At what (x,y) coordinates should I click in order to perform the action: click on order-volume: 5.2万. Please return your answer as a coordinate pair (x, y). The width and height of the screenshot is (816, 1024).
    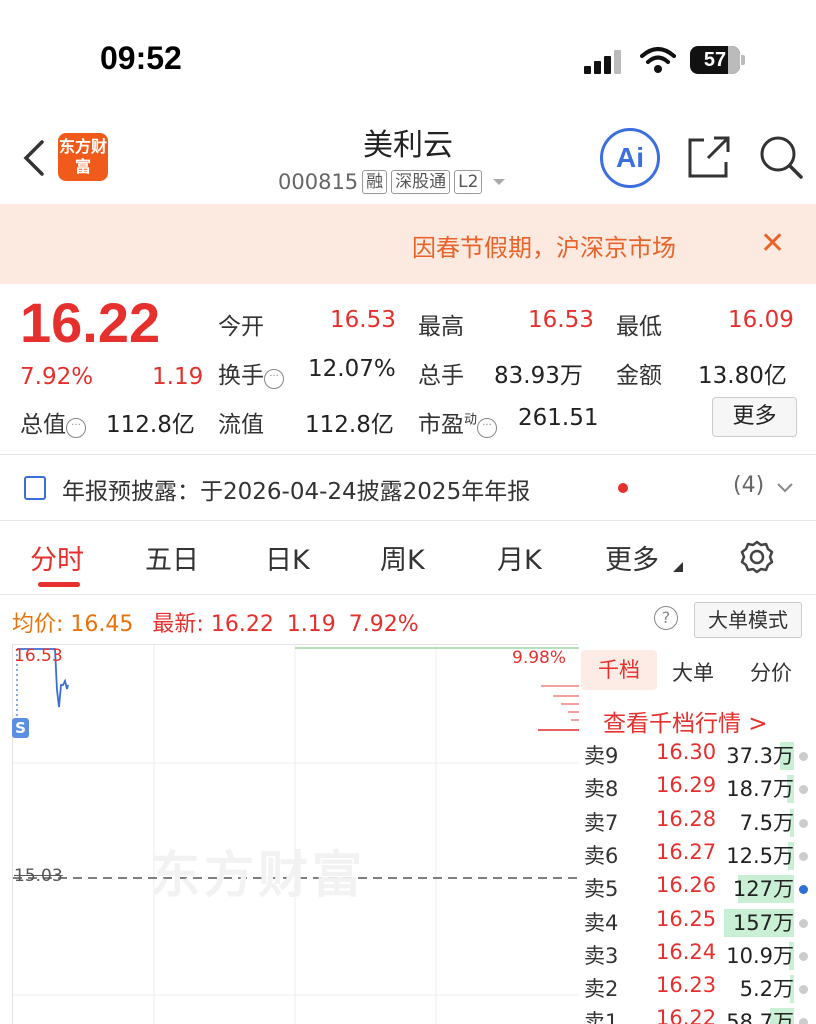
    Looking at the image, I should click on (766, 989).